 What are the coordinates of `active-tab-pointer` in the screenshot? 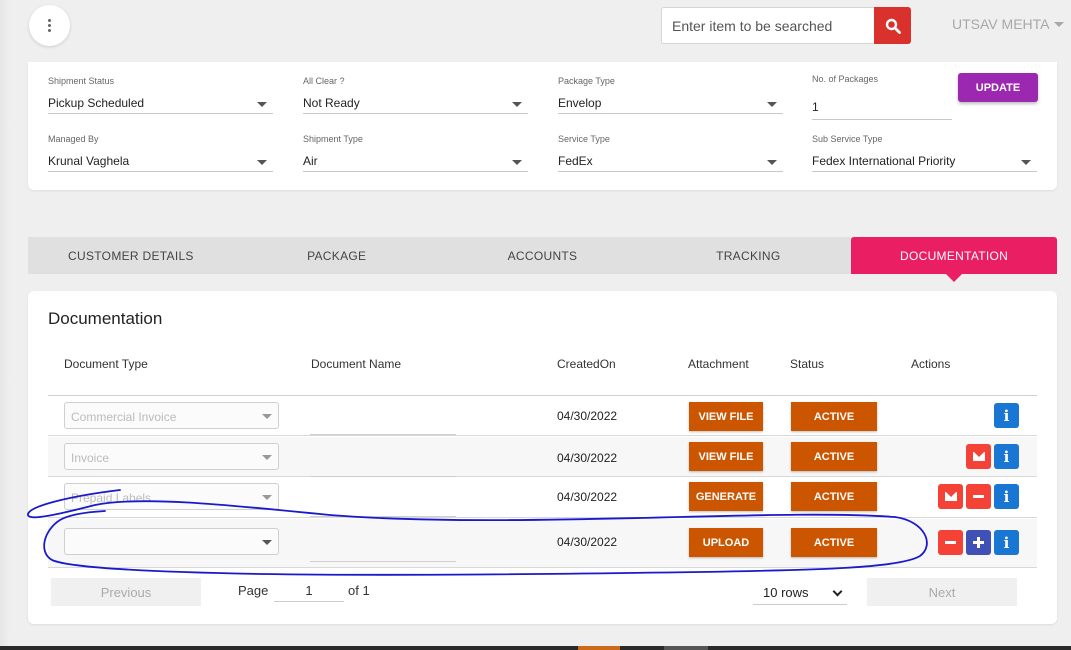 It's located at (954, 278).